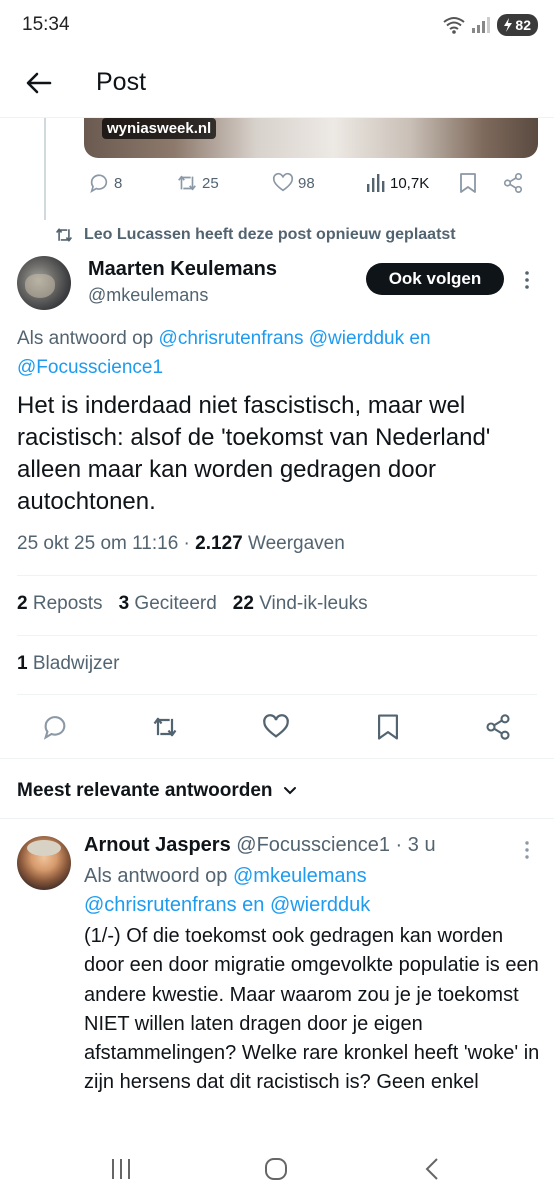 Image resolution: width=554 pixels, height=1200 pixels. What do you see at coordinates (106, 543) in the screenshot?
I see `post-date: 25 okt 25 om 11:16 ·` at bounding box center [106, 543].